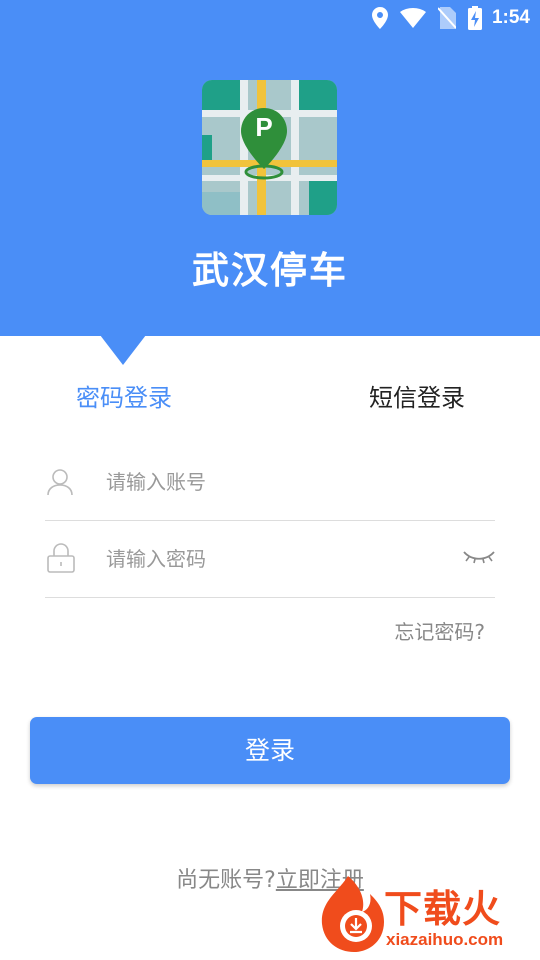  What do you see at coordinates (443, 909) in the screenshot?
I see `watermark-brand: 下载火` at bounding box center [443, 909].